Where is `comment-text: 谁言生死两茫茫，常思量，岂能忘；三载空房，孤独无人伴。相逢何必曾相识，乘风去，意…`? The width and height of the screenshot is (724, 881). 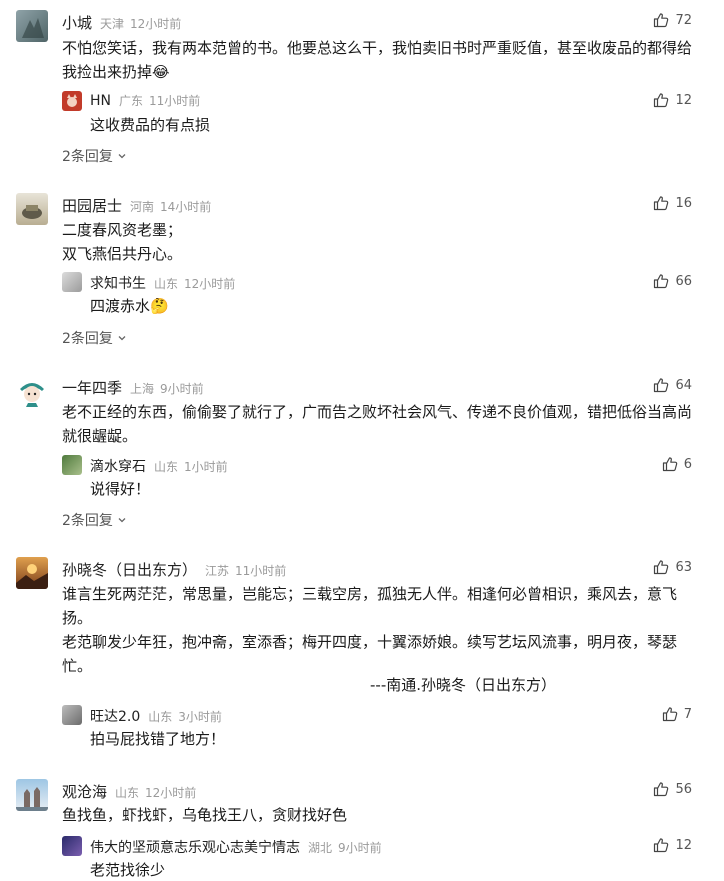
comment-text: 谁言生死两茫茫，常思量，岂能忘；三载空房，孤独无人伴。相逢何必曾相识，乘风去，意… is located at coordinates (370, 630).